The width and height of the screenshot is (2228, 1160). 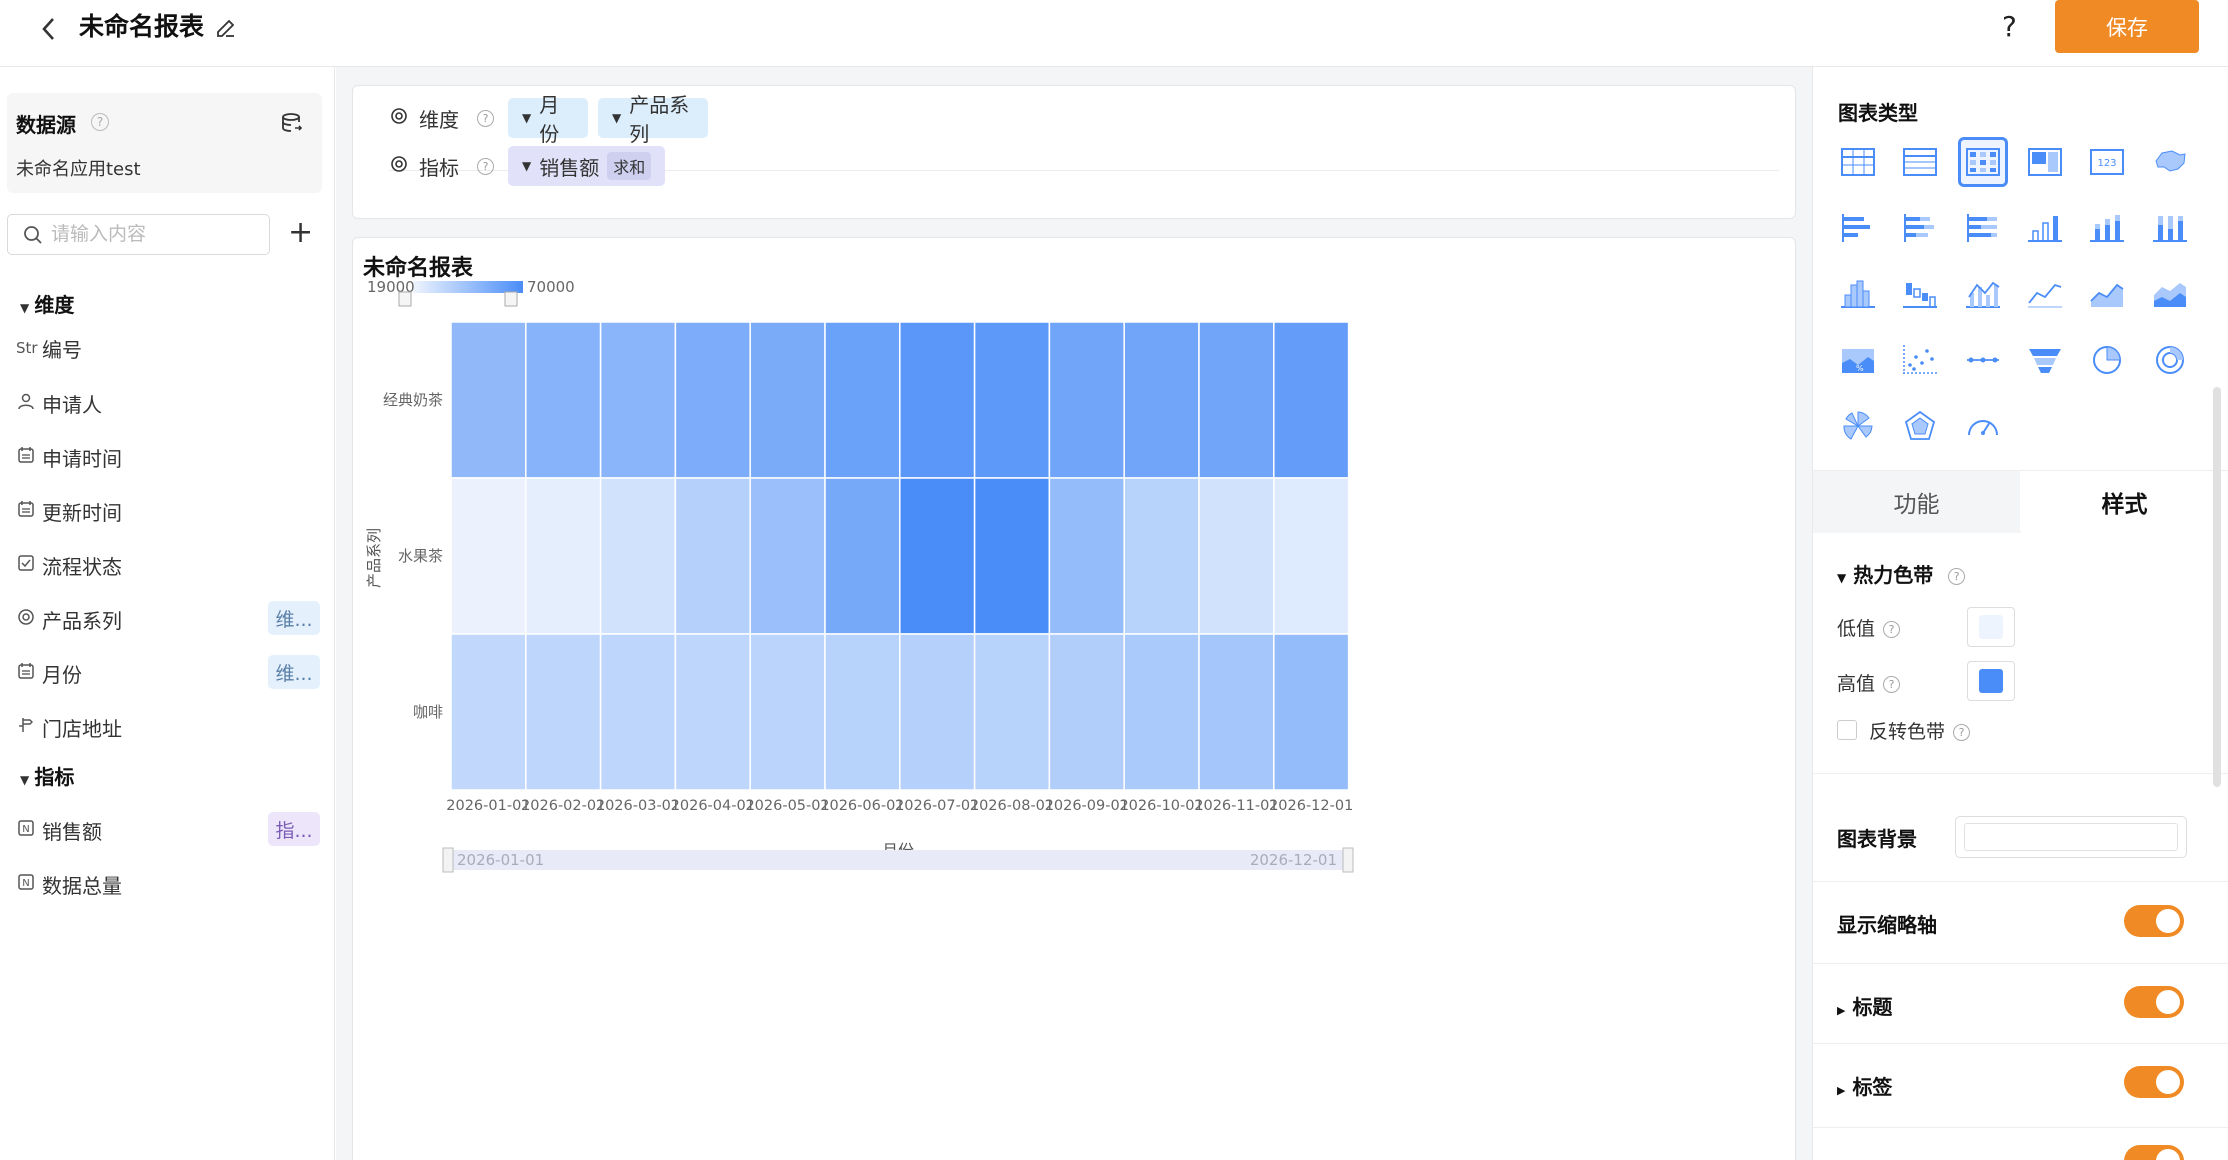 I want to click on high-color-picker, so click(x=1991, y=681).